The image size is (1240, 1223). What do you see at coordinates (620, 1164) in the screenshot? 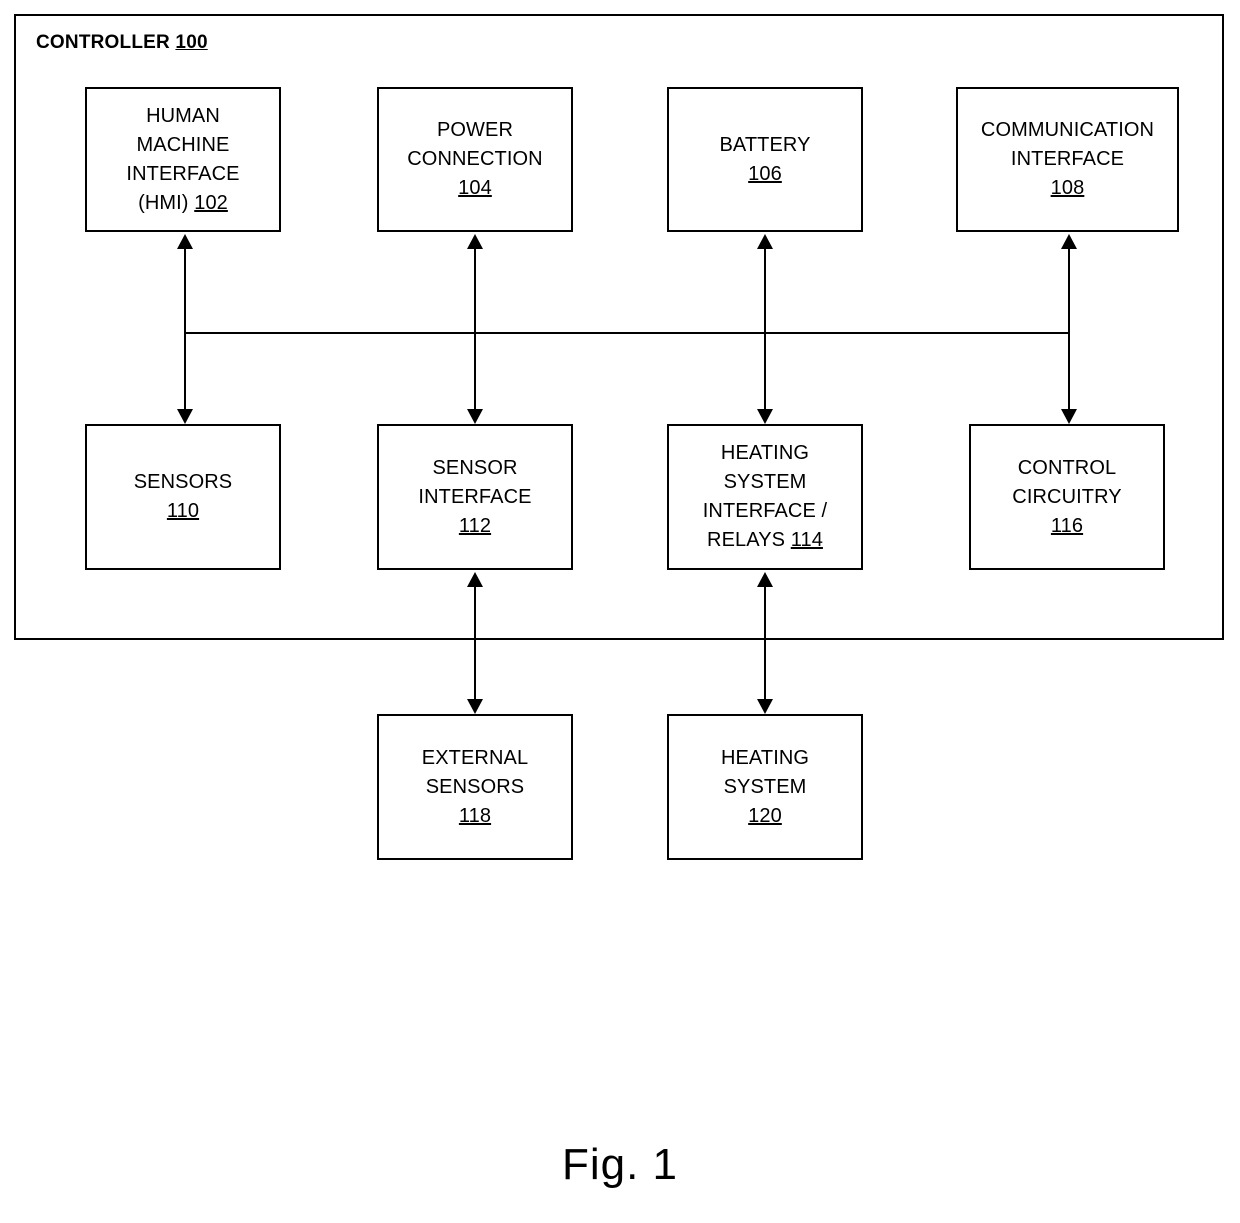
I see `figure-caption: Fig. 1` at bounding box center [620, 1164].